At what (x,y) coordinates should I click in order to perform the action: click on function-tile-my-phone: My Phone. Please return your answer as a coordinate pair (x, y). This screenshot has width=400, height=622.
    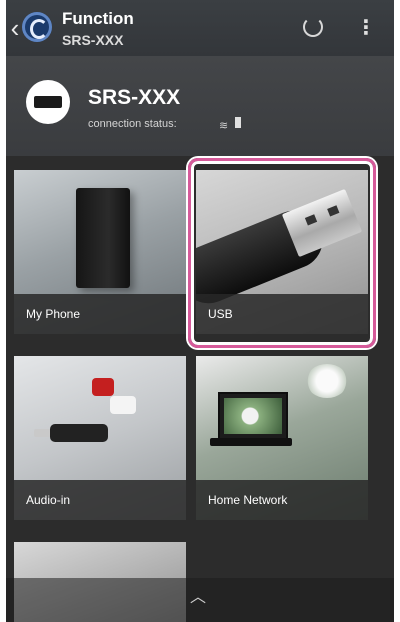
    Looking at the image, I should click on (100, 252).